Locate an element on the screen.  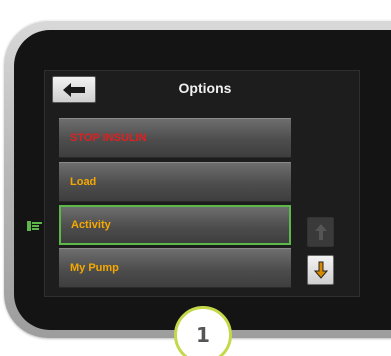
back-button is located at coordinates (74, 89).